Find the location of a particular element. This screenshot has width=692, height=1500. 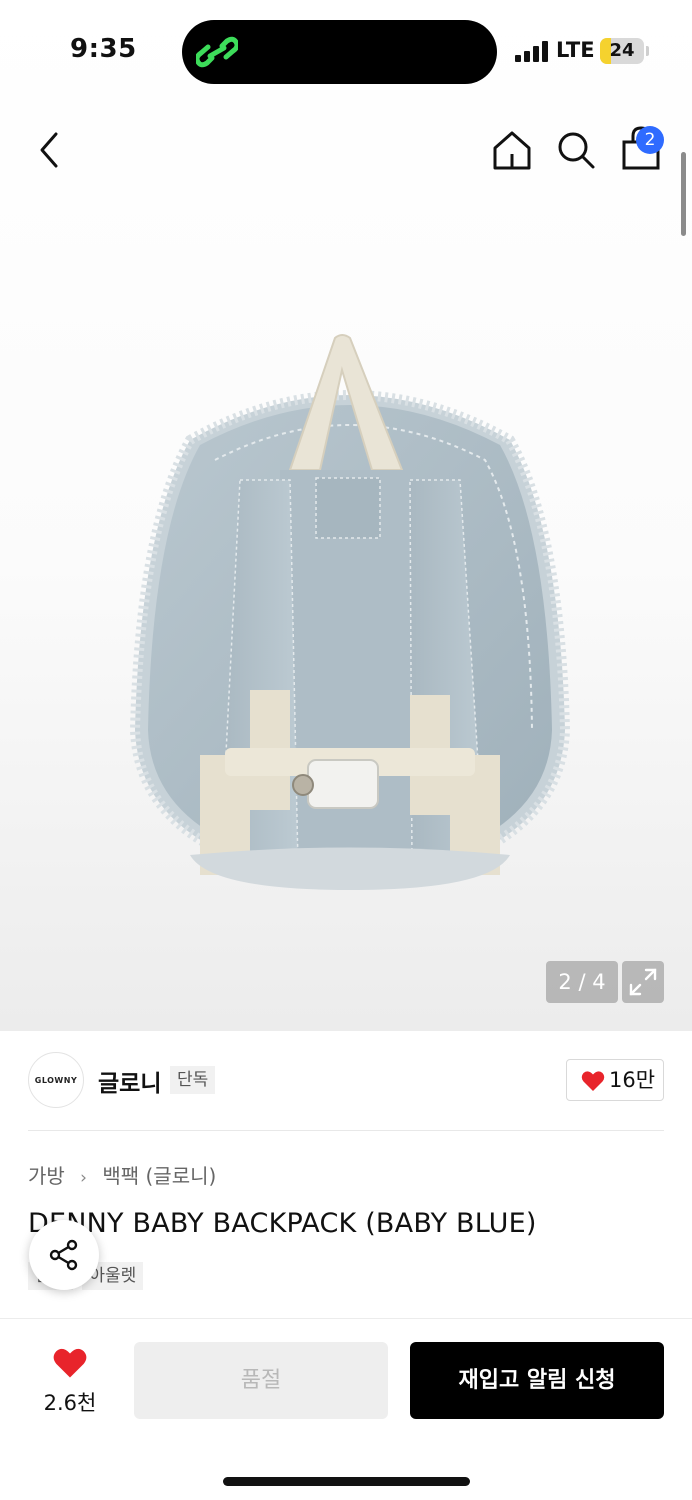

battery-icon: 24 is located at coordinates (622, 51).